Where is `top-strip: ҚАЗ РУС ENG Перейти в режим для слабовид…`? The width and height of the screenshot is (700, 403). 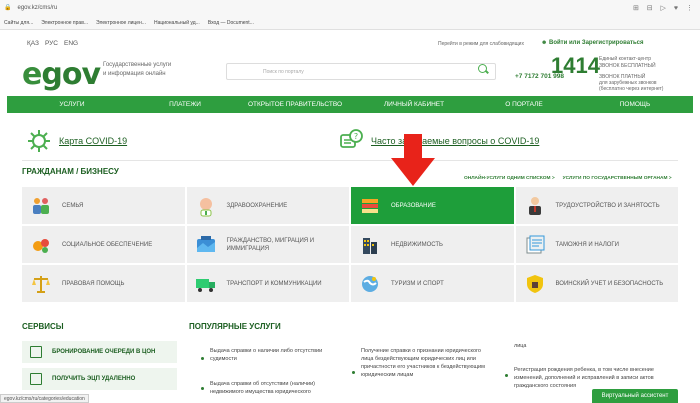
top-strip: ҚАЗ РУС ENG Перейти в режим для слабовид… is located at coordinates (350, 44).